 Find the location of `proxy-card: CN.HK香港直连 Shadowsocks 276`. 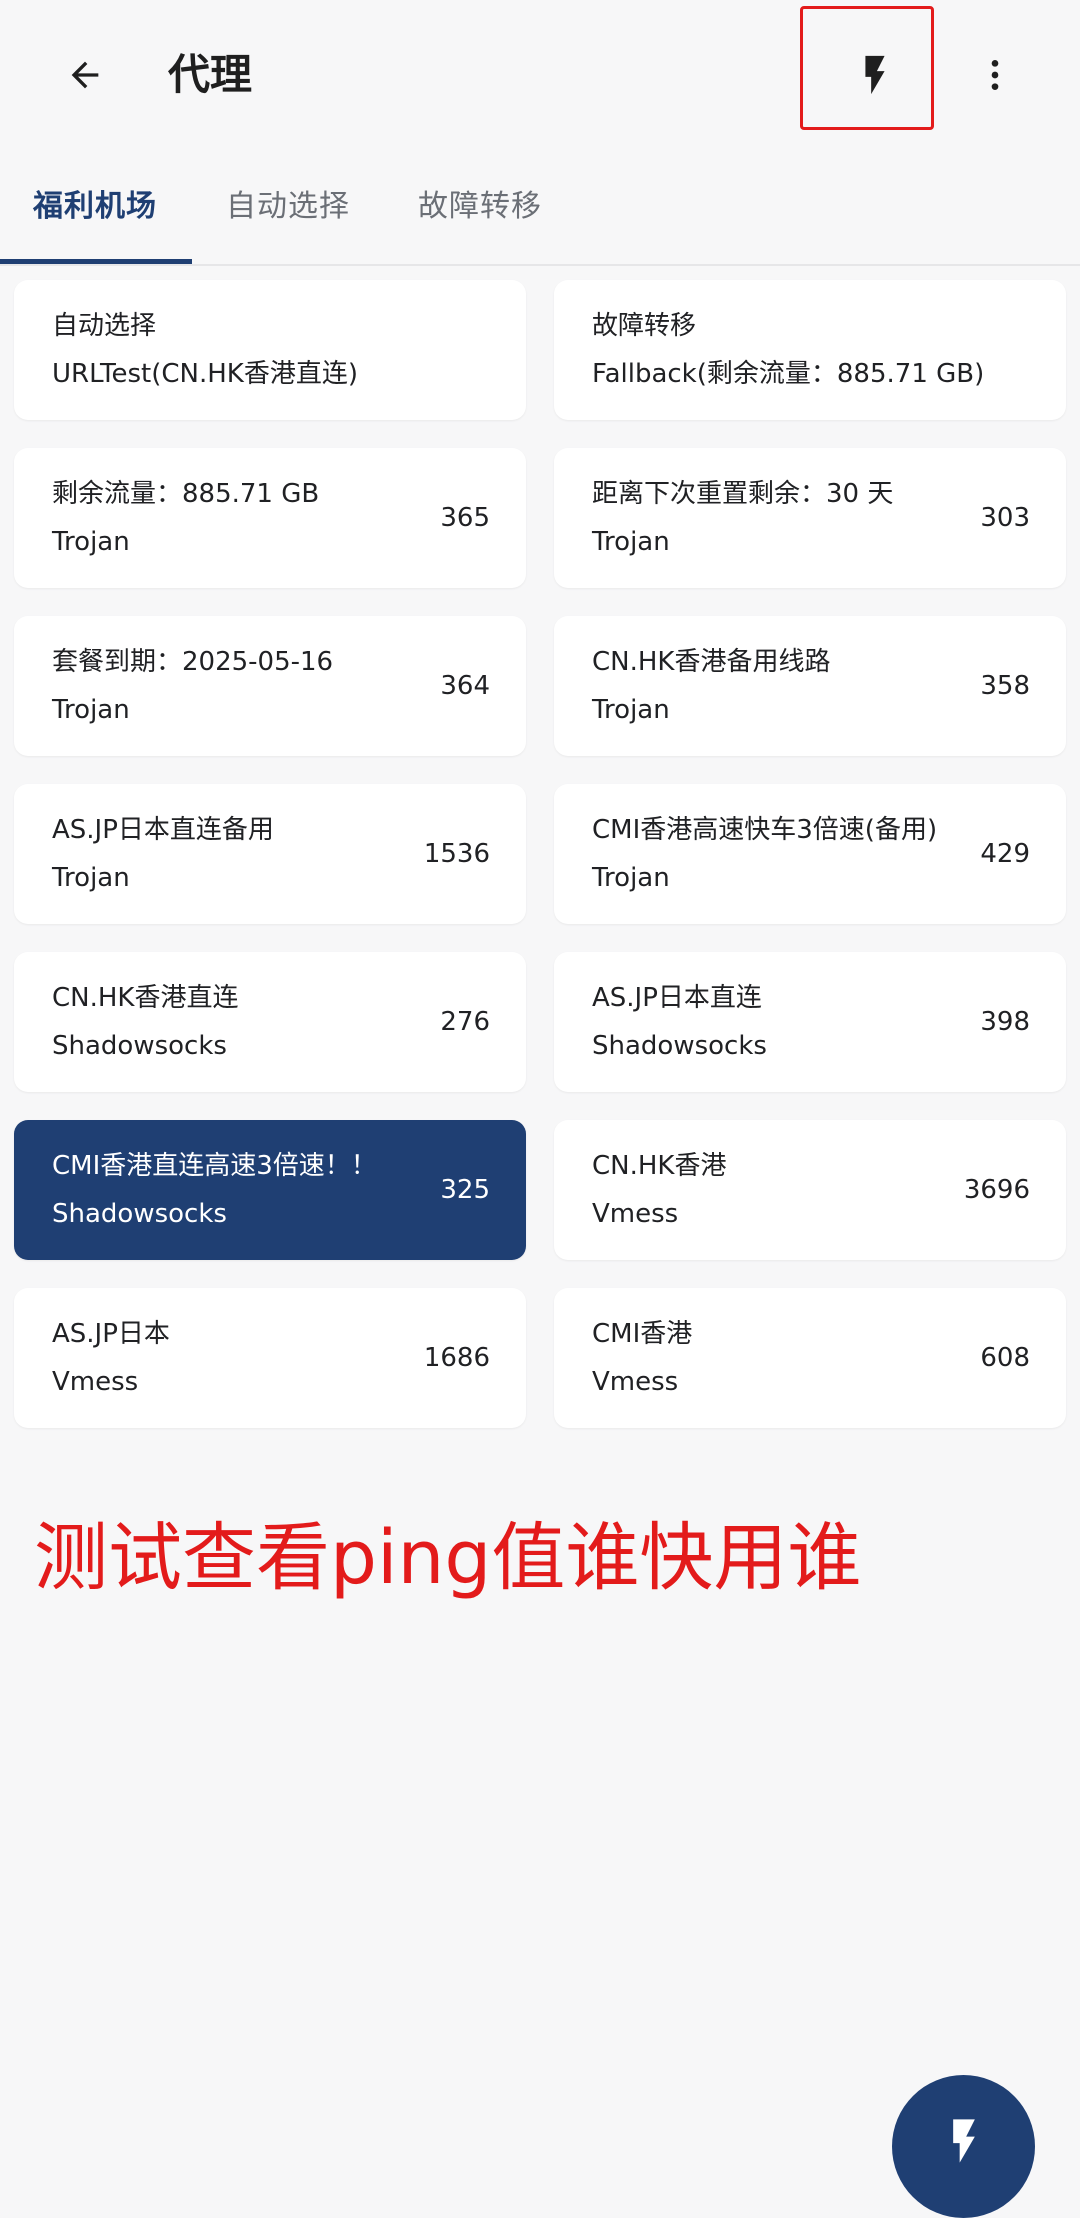

proxy-card: CN.HK香港直连 Shadowsocks 276 is located at coordinates (270, 1022).